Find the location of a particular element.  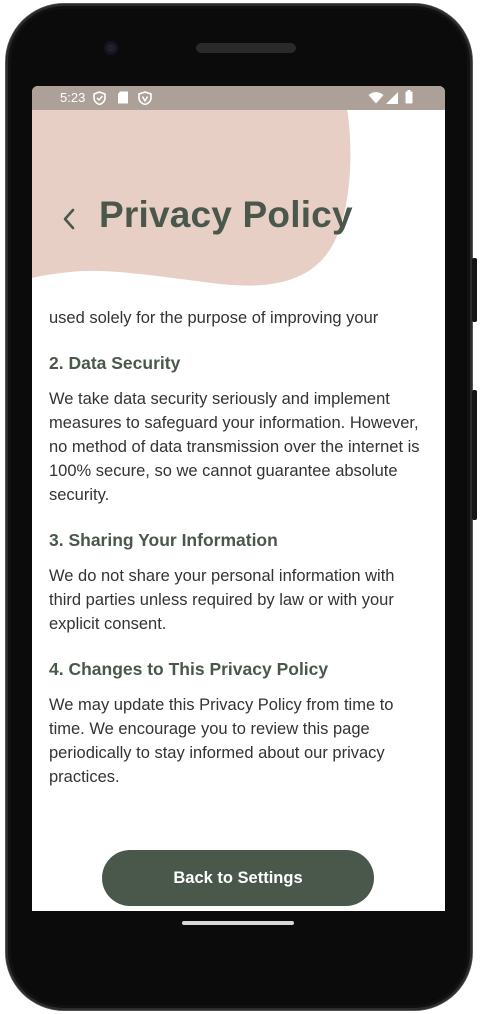

section-heading-sharing: 3. Sharing Your Information is located at coordinates (163, 540).